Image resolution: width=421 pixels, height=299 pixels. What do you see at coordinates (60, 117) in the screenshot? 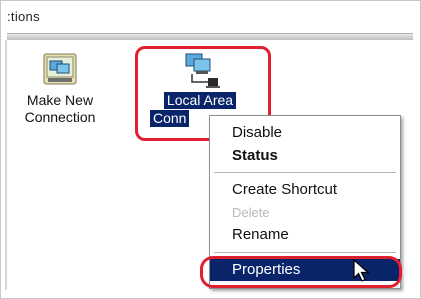
I see `make-new-connection-label-line2: Connection` at bounding box center [60, 117].